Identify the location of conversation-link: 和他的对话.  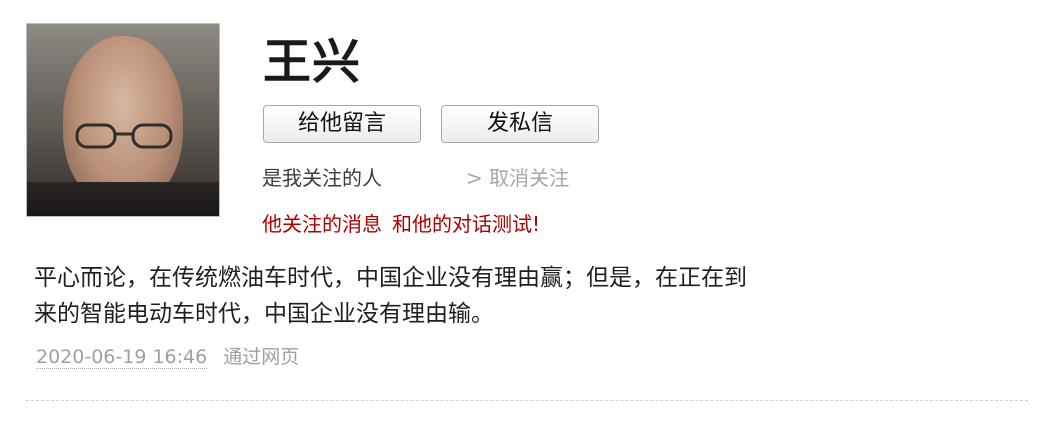
(442, 224).